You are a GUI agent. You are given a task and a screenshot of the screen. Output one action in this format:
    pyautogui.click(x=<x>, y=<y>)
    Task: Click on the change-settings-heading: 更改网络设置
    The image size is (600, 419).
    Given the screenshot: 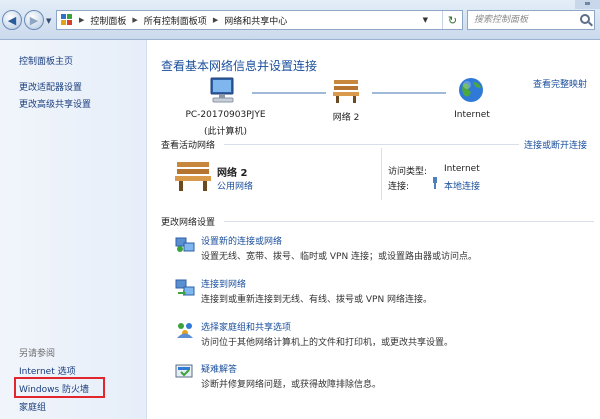 What is the action you would take?
    pyautogui.click(x=188, y=223)
    